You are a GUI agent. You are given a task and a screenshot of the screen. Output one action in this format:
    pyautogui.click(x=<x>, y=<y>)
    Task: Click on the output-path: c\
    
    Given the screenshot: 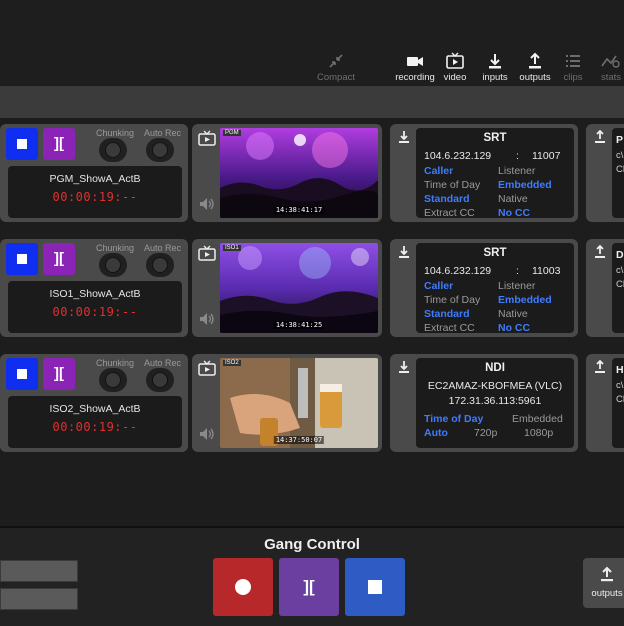 What is the action you would take?
    pyautogui.click(x=620, y=385)
    